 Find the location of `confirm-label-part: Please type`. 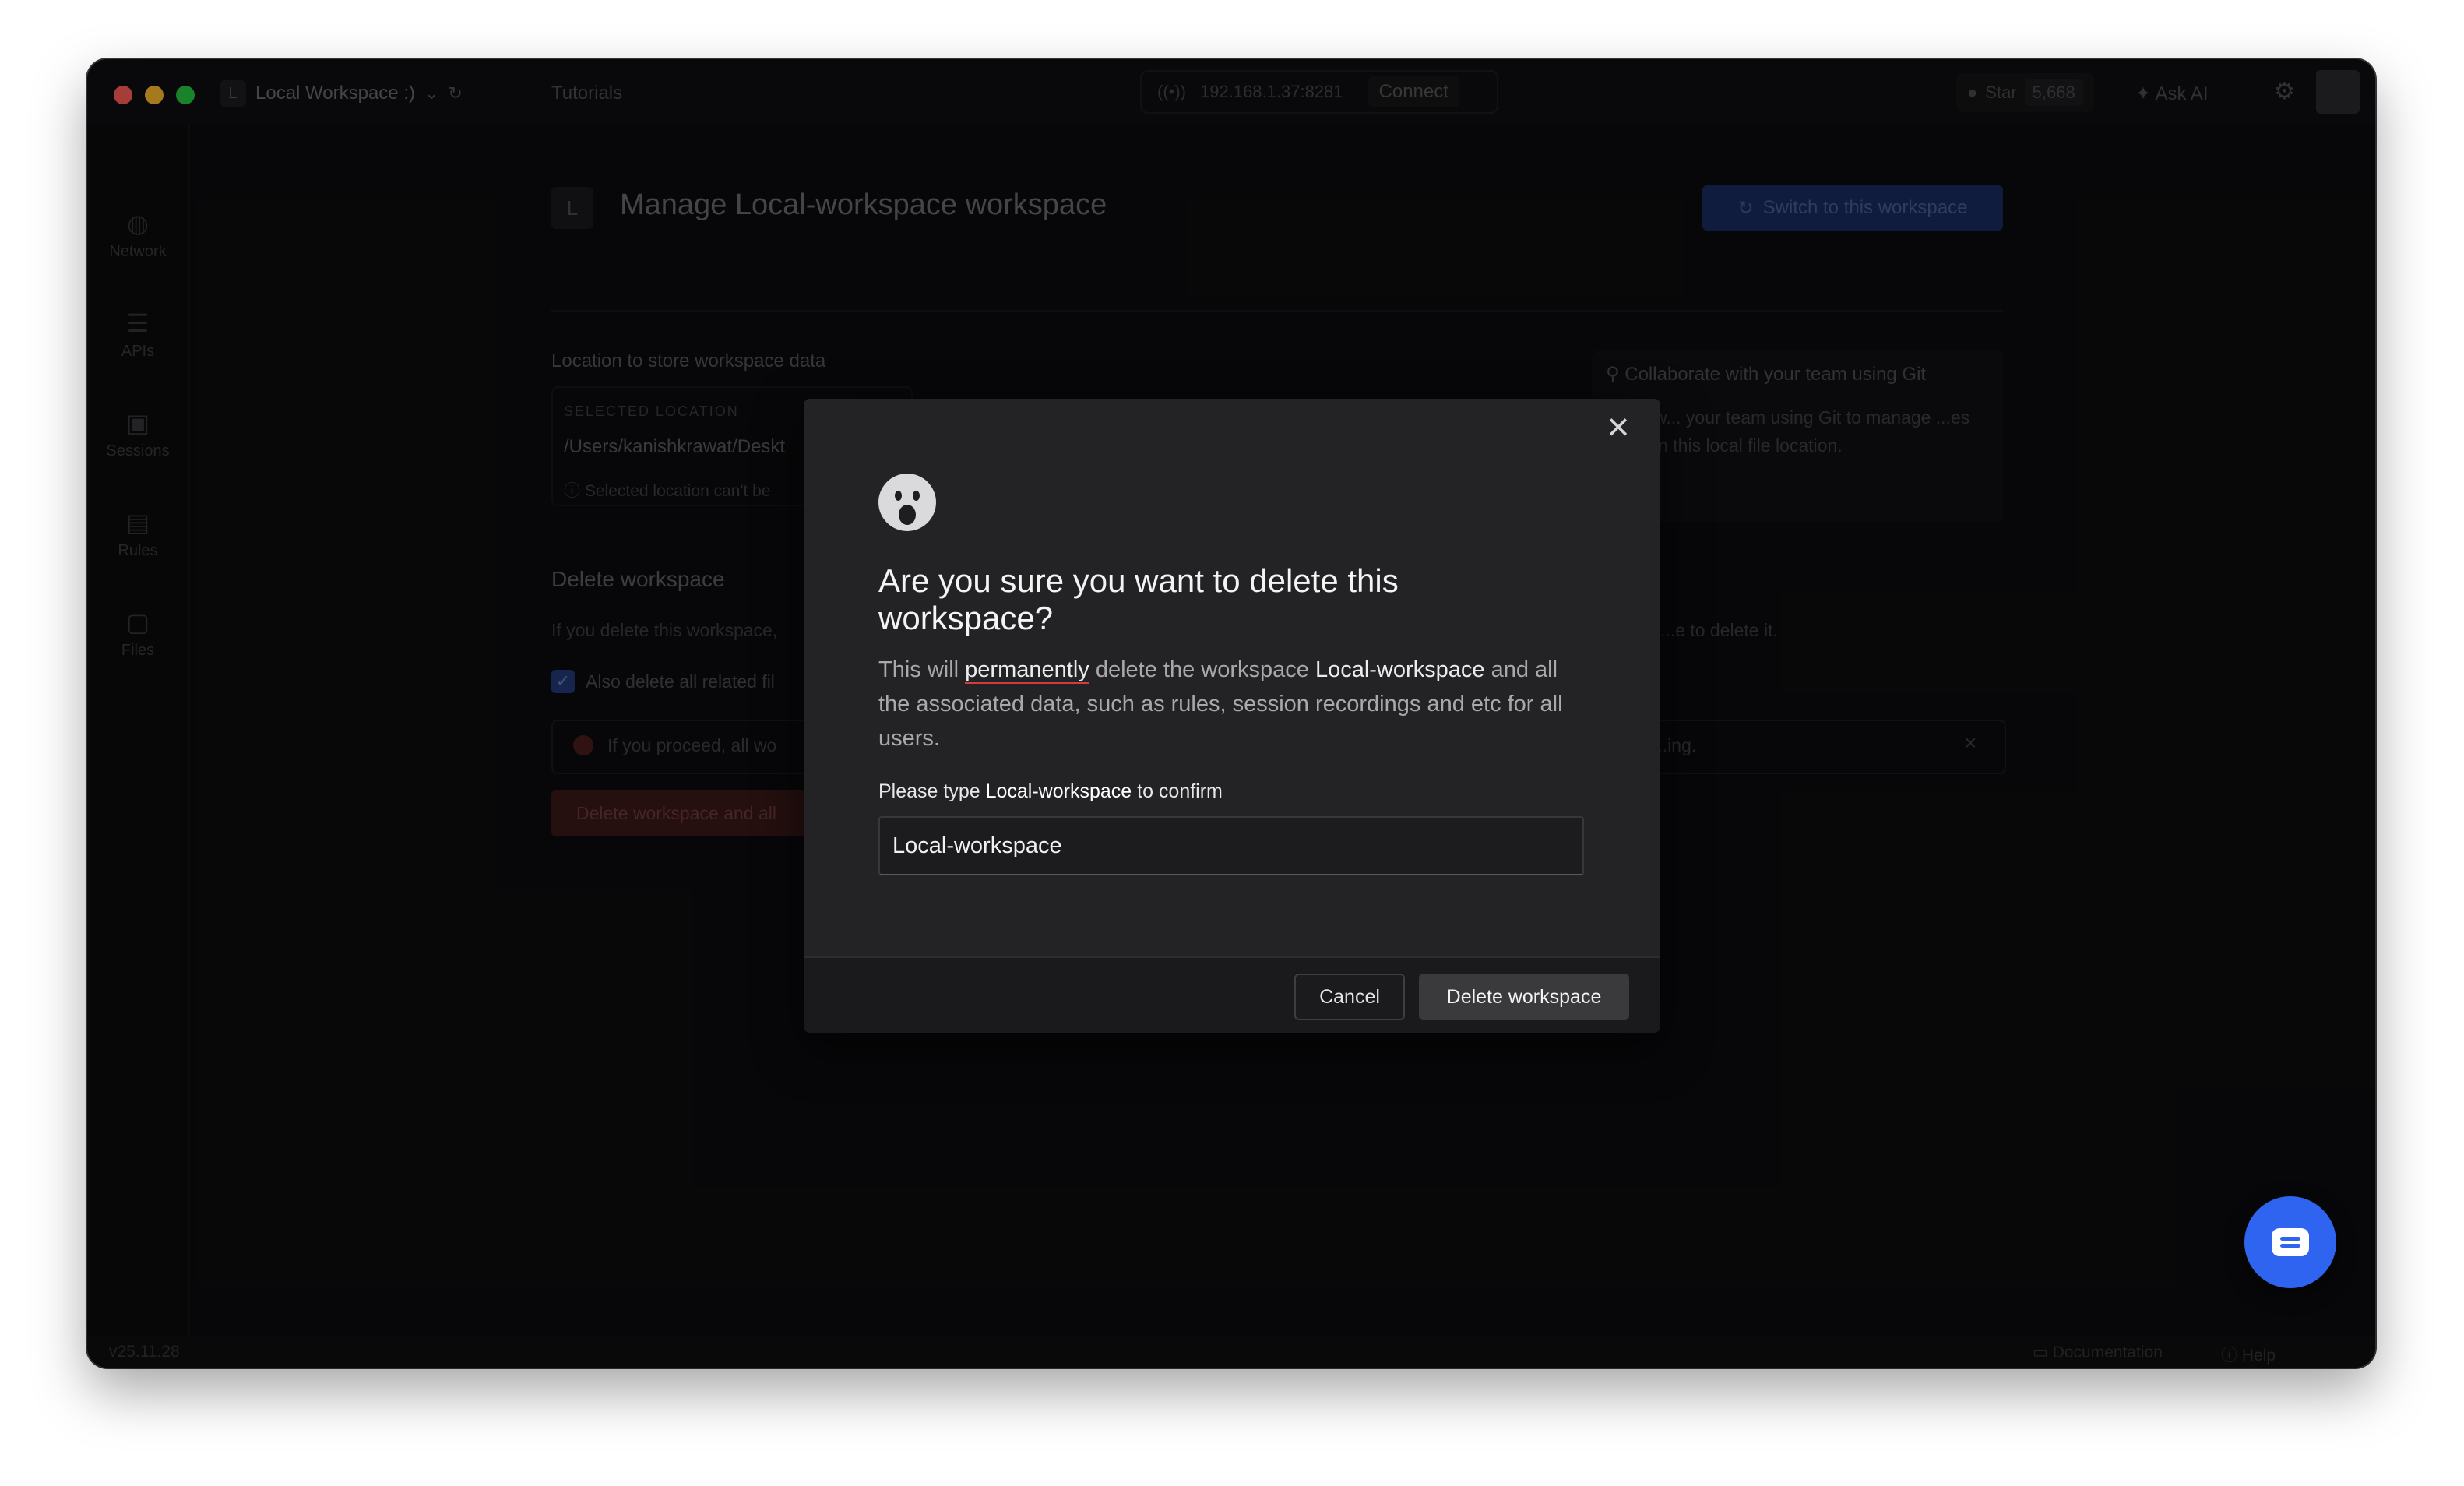

confirm-label-part: Please type is located at coordinates (932, 791).